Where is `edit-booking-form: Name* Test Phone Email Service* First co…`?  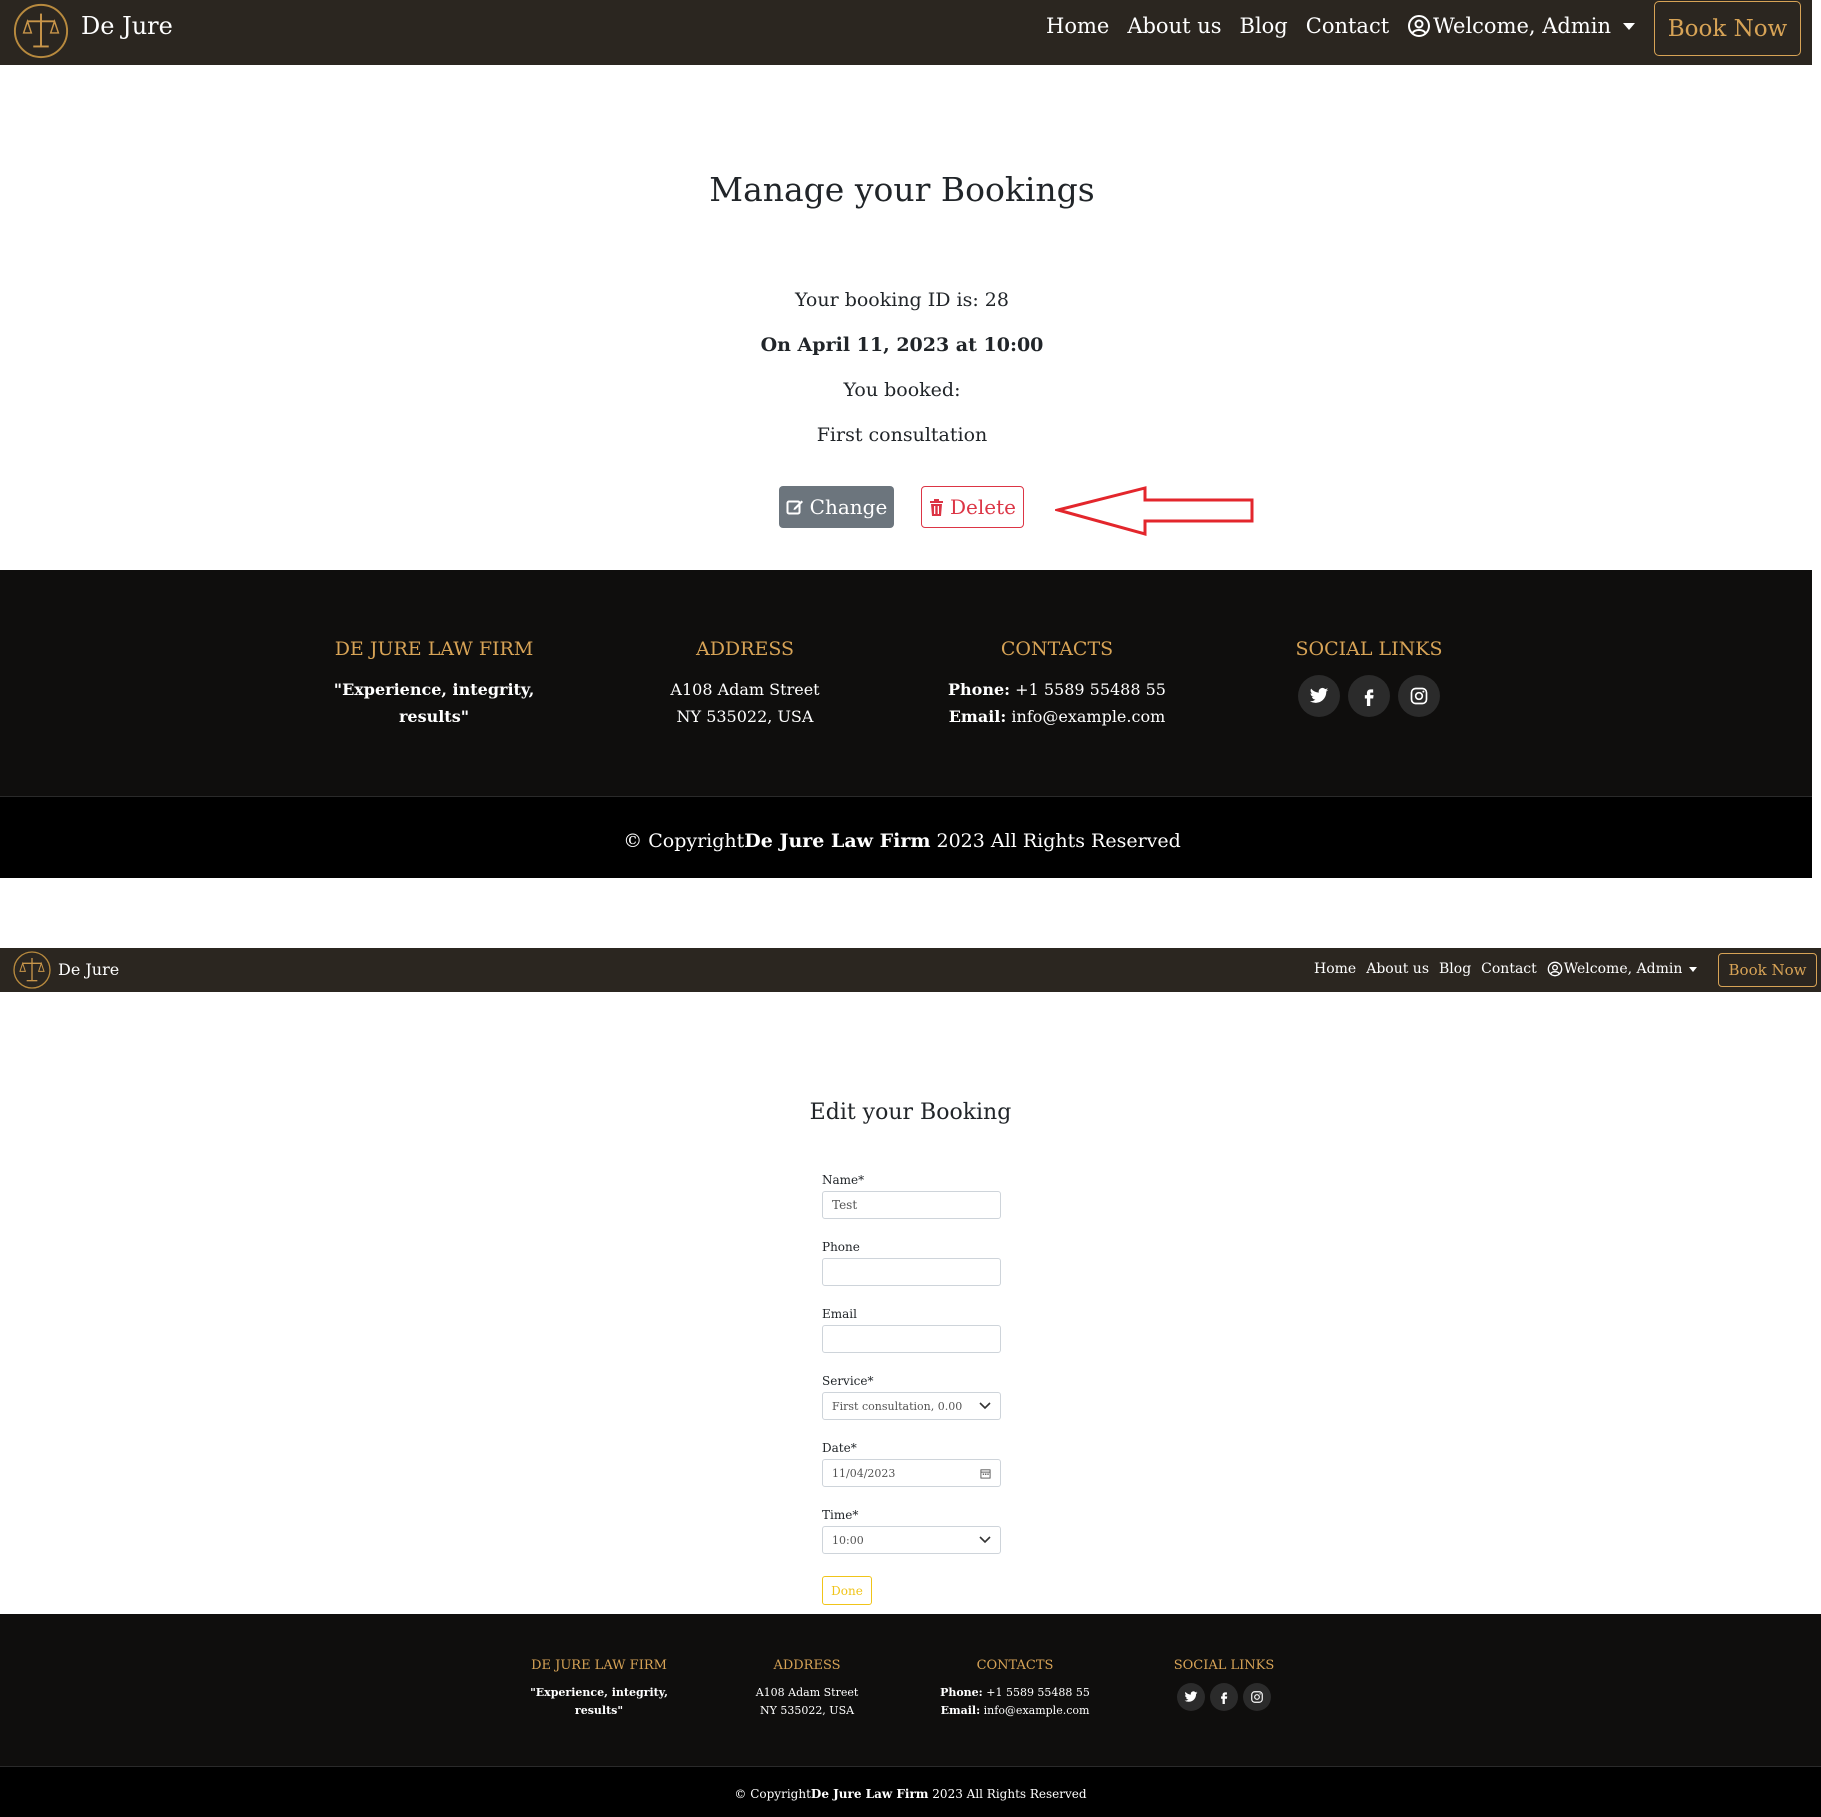 edit-booking-form: Name* Test Phone Email Service* First co… is located at coordinates (911, 1389).